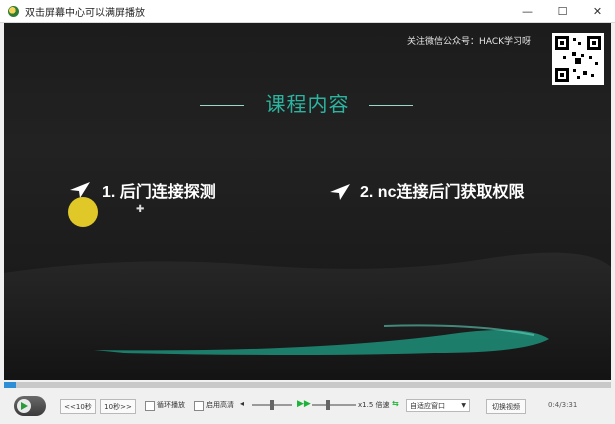 This screenshot has width=615, height=424. I want to click on chevron-down-icon: ▼, so click(463, 405).